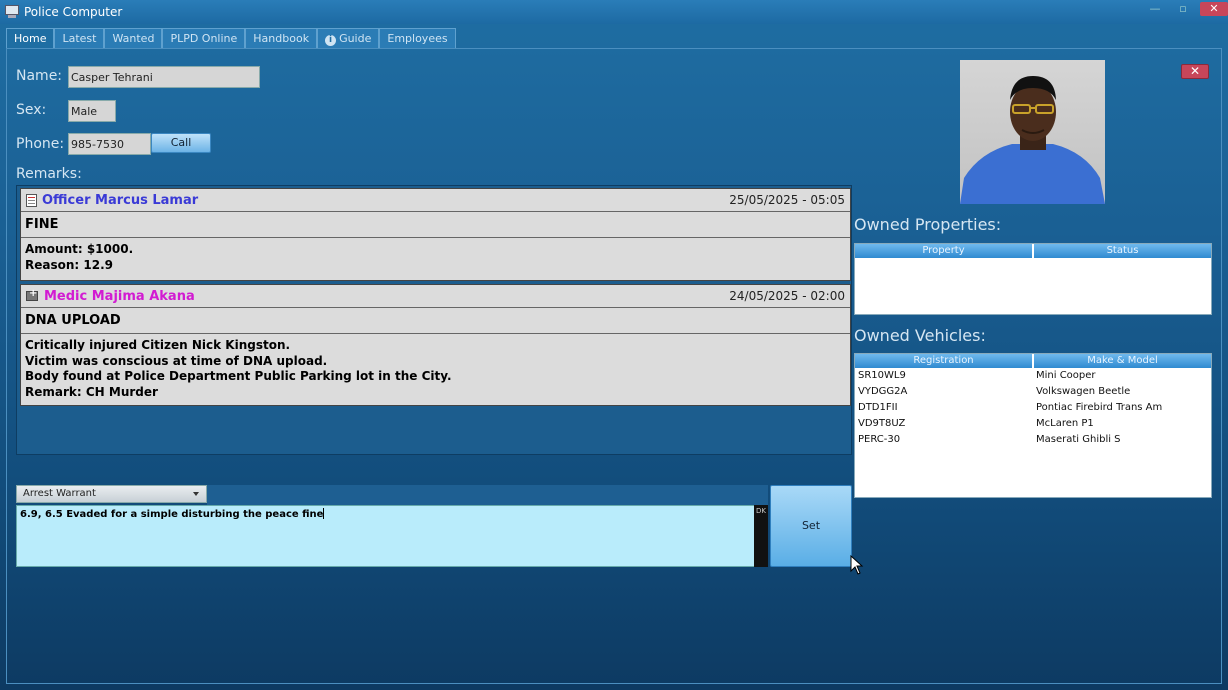  I want to click on tab-plpd-online: PLPD Online, so click(204, 38).